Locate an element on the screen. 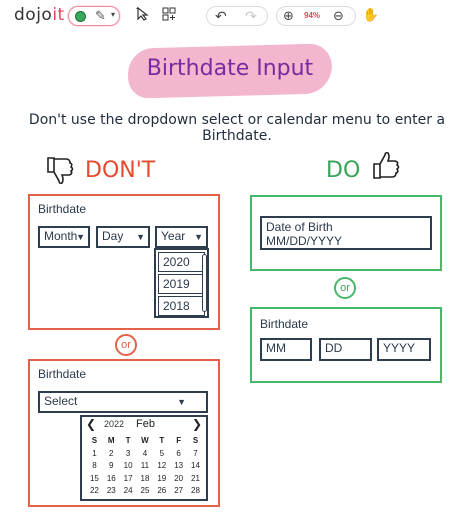 The height and width of the screenshot is (520, 474). weekday-label: F is located at coordinates (179, 440).